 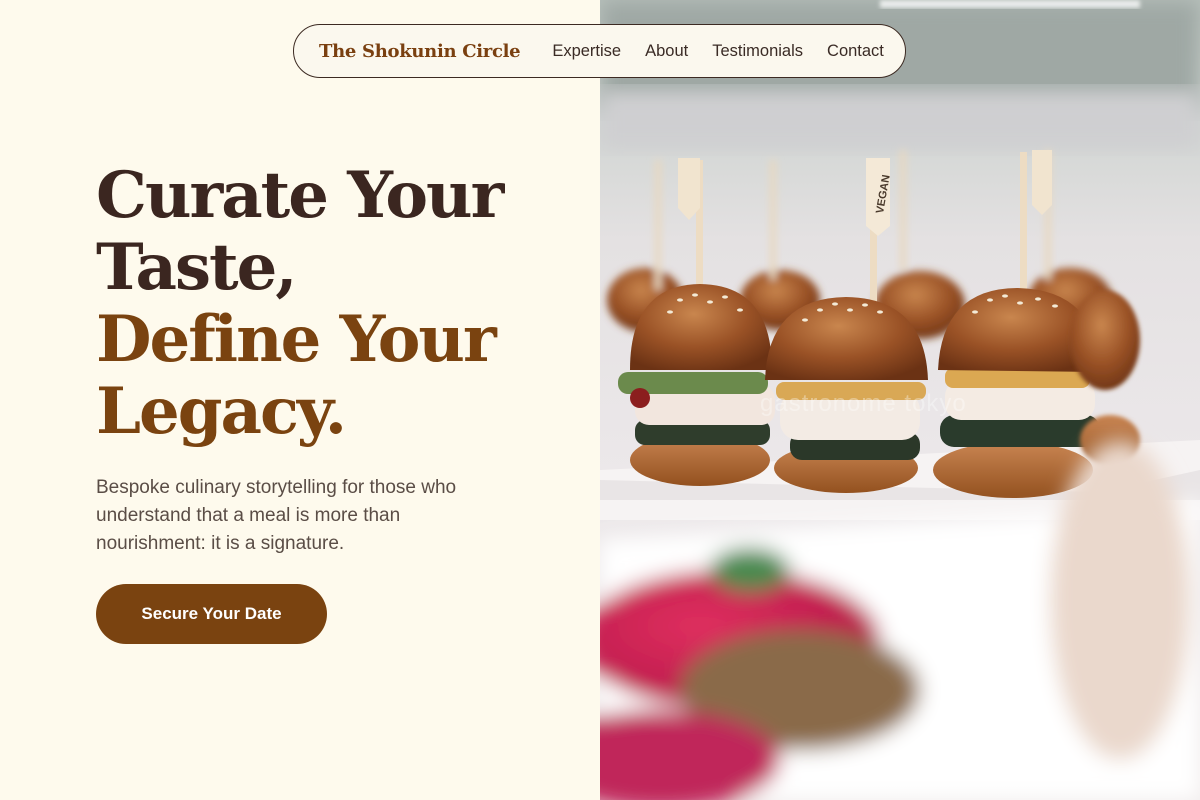 What do you see at coordinates (197, 267) in the screenshot?
I see `headline-line-2: Taste,` at bounding box center [197, 267].